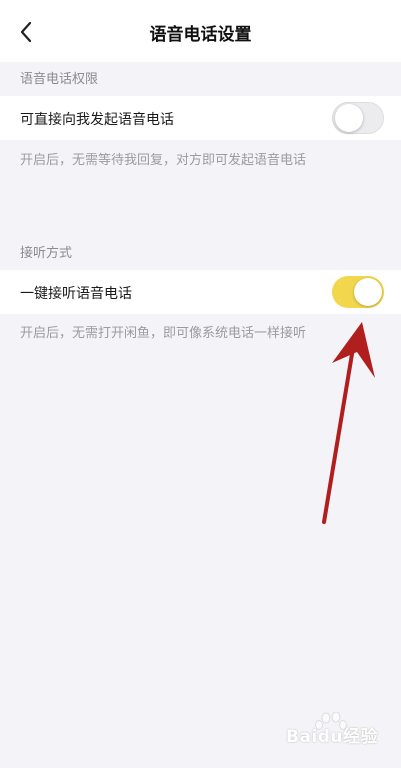 The height and width of the screenshot is (768, 401). I want to click on allow-direct-call-toggle, so click(358, 118).